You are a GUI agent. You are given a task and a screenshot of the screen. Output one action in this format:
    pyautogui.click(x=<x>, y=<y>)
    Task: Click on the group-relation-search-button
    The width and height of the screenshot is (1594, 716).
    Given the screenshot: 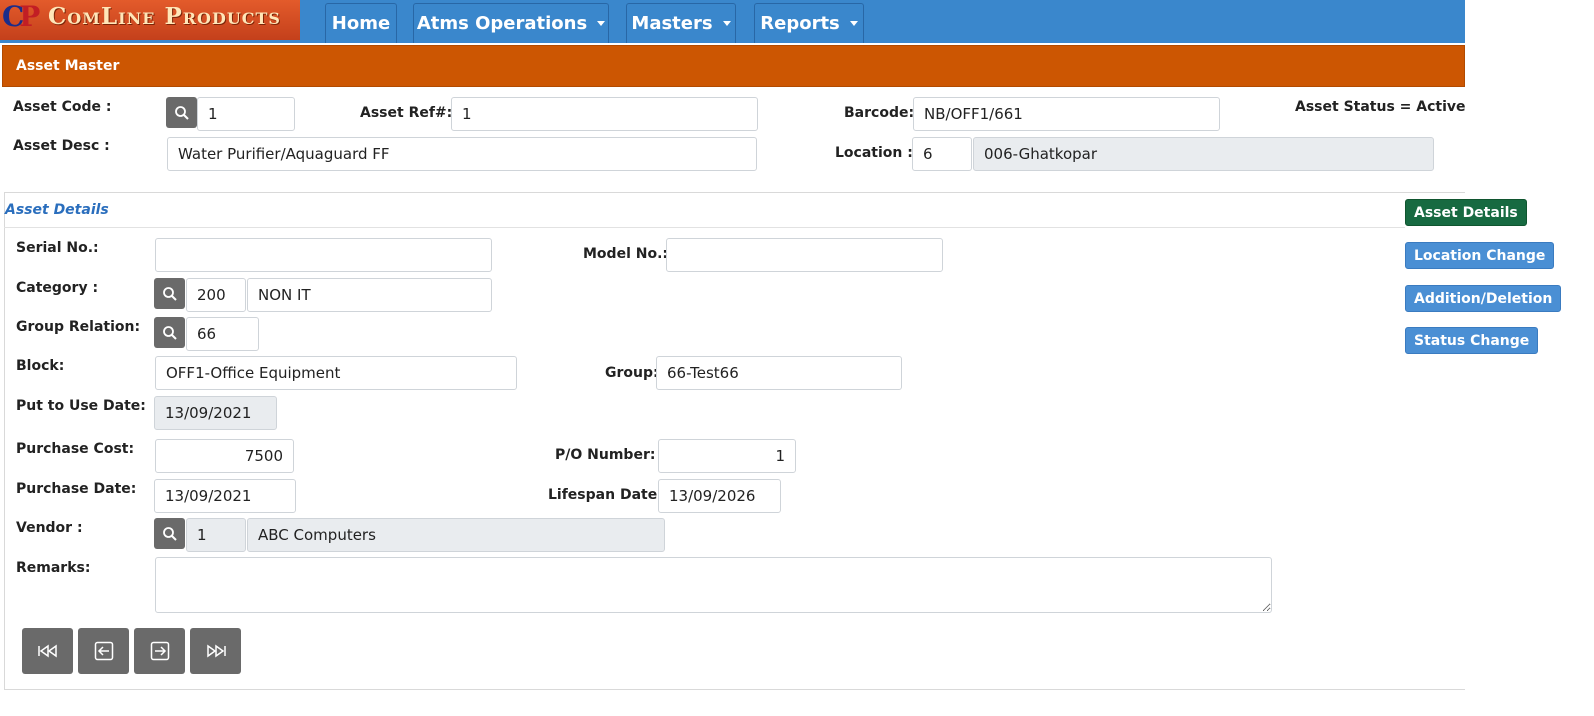 What is the action you would take?
    pyautogui.click(x=169, y=332)
    